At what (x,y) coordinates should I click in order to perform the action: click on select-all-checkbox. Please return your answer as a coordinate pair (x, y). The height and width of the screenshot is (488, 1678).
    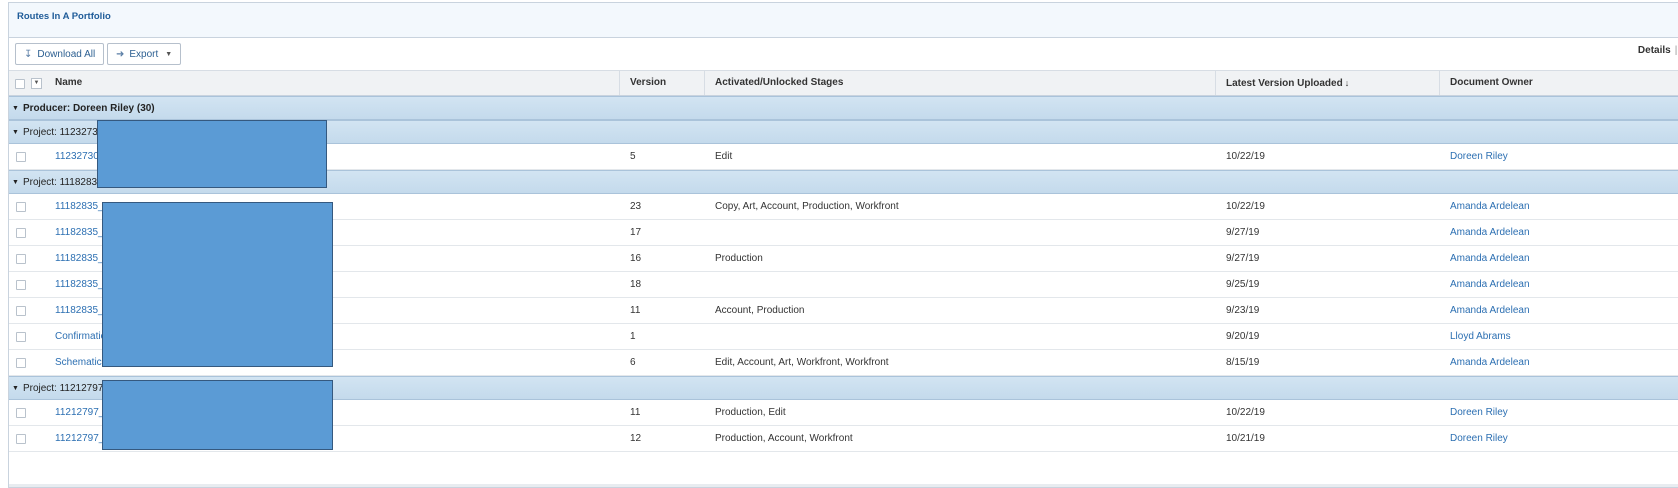
    Looking at the image, I should click on (20, 83).